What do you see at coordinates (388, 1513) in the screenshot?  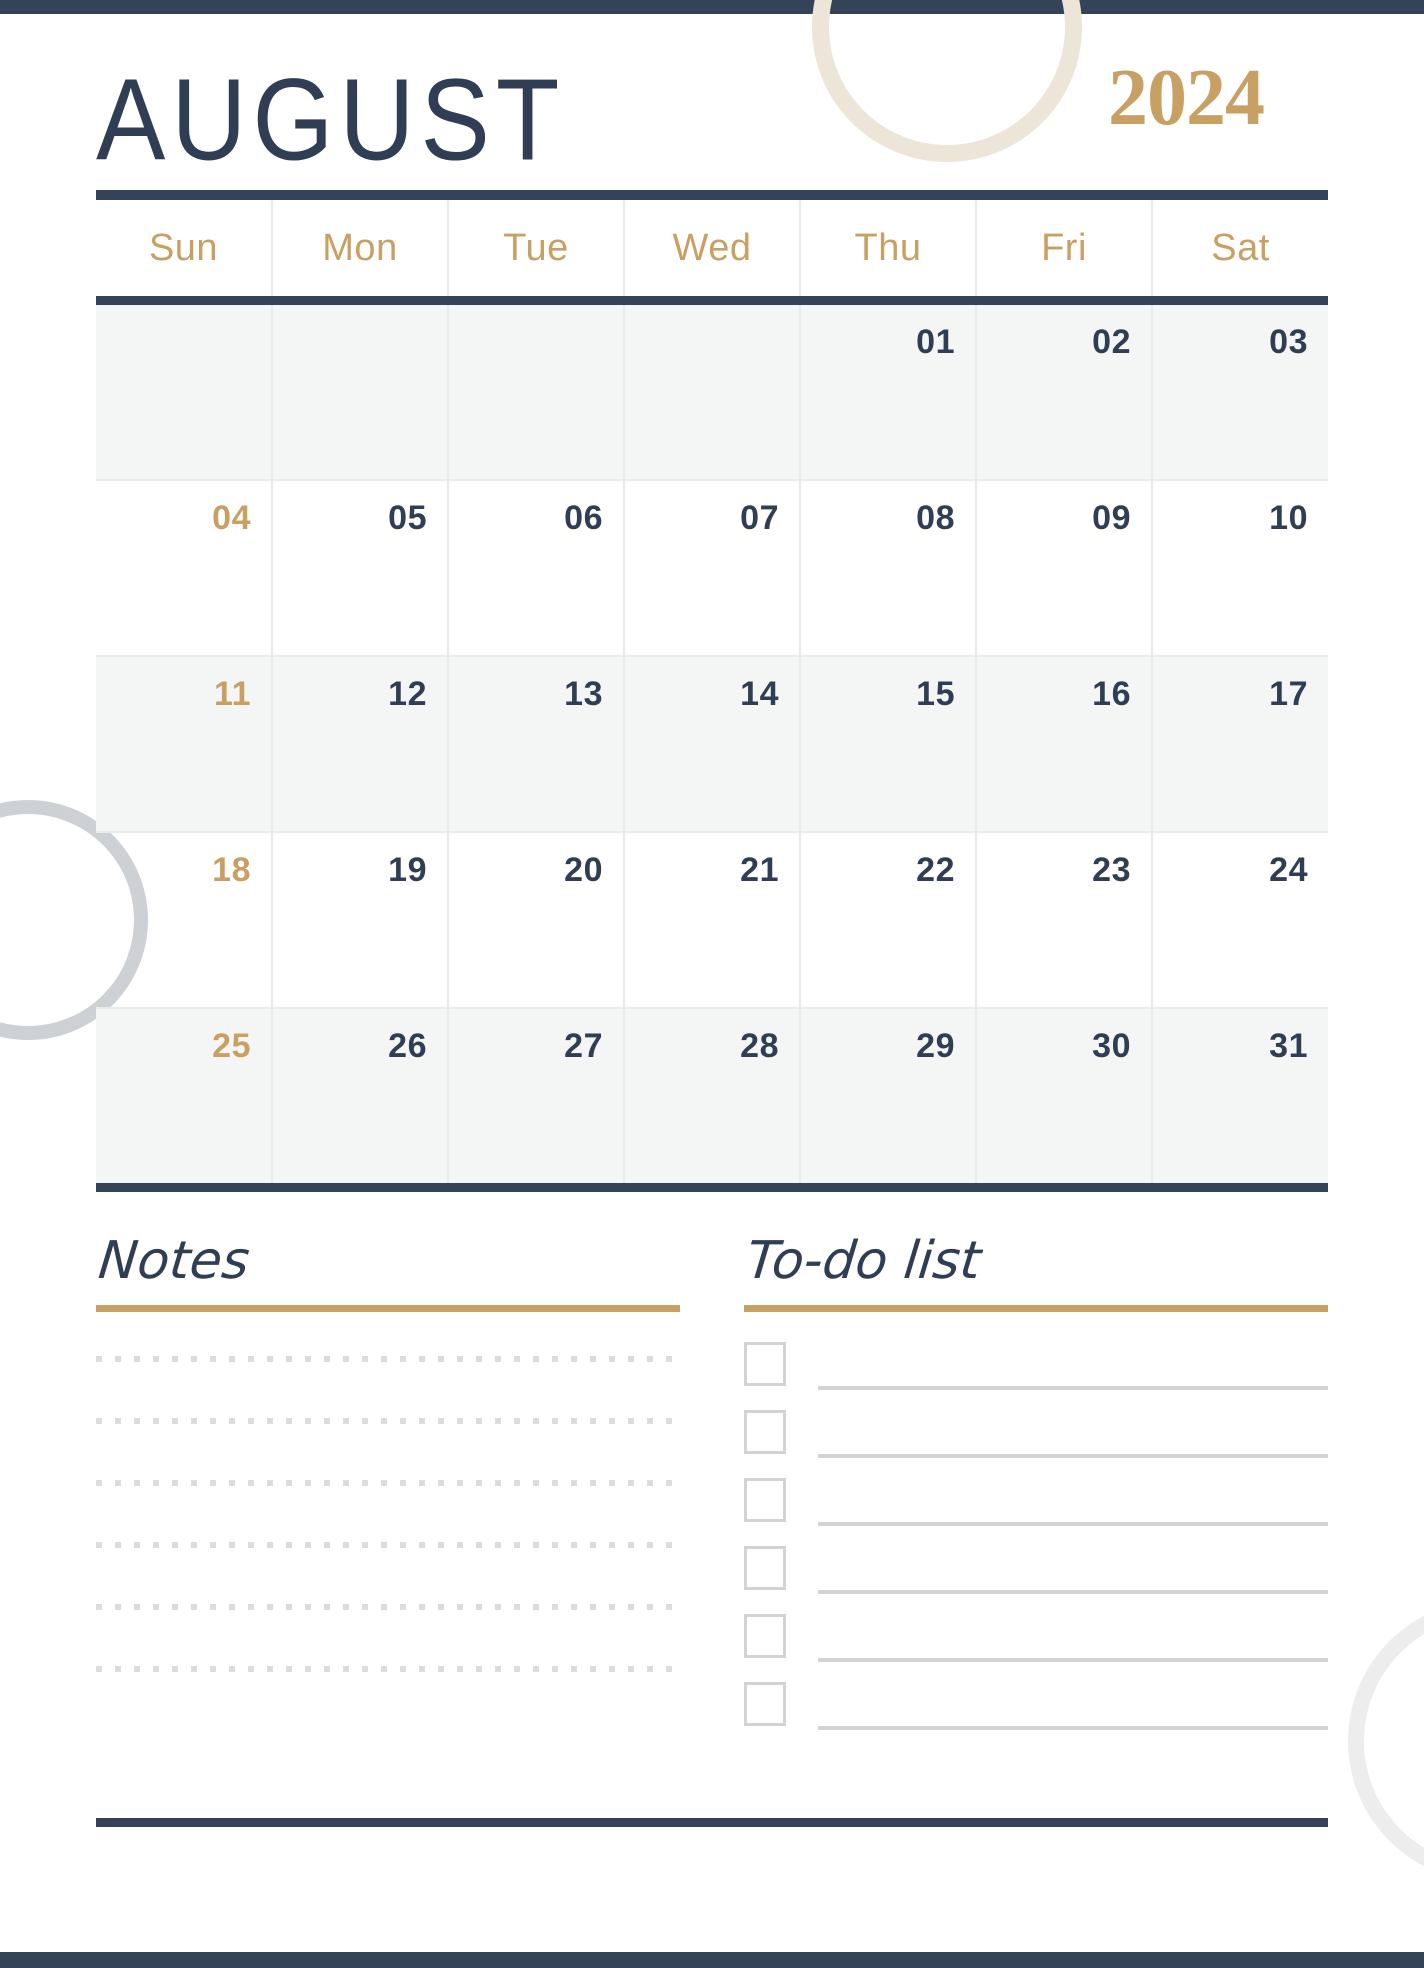 I see `notes-writing-area` at bounding box center [388, 1513].